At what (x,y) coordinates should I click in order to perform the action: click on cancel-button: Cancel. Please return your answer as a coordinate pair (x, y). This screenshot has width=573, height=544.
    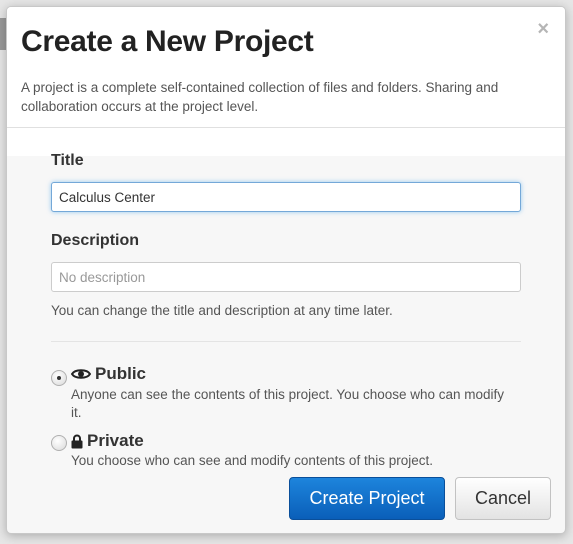
    Looking at the image, I should click on (503, 498).